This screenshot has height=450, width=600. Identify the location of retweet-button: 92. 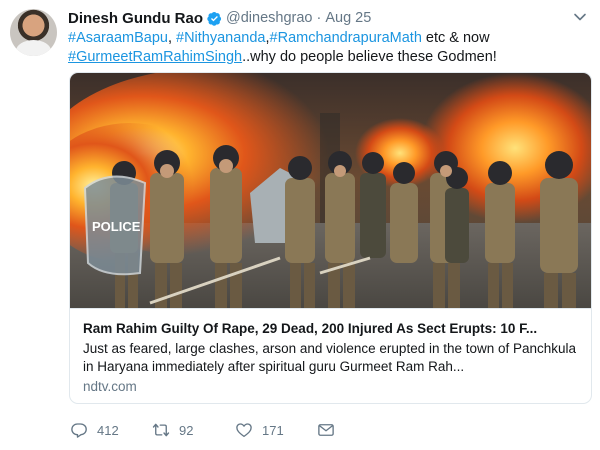
(193, 430).